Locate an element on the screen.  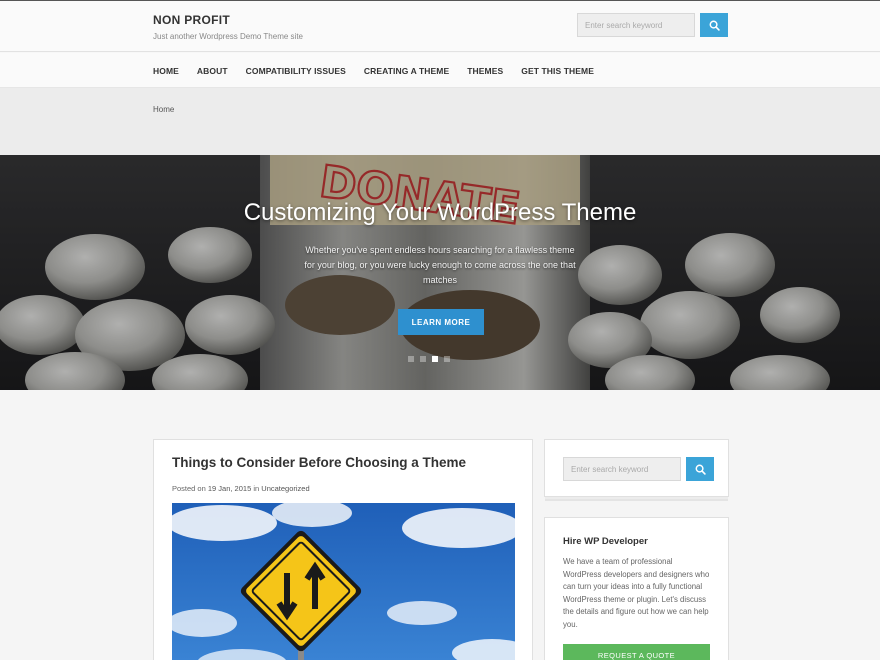
breadcrumb-home: Home is located at coordinates (163, 109).